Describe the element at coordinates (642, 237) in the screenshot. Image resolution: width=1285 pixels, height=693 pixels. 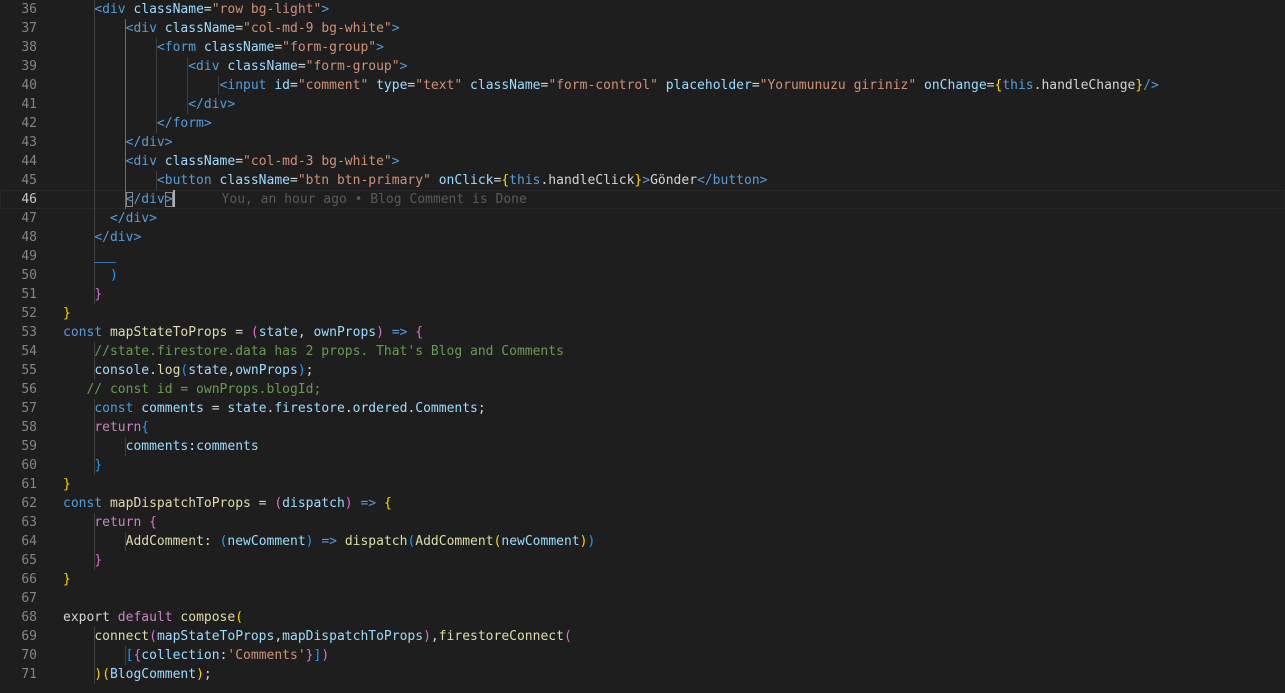
I see `code-line: 48 </div>` at that location.